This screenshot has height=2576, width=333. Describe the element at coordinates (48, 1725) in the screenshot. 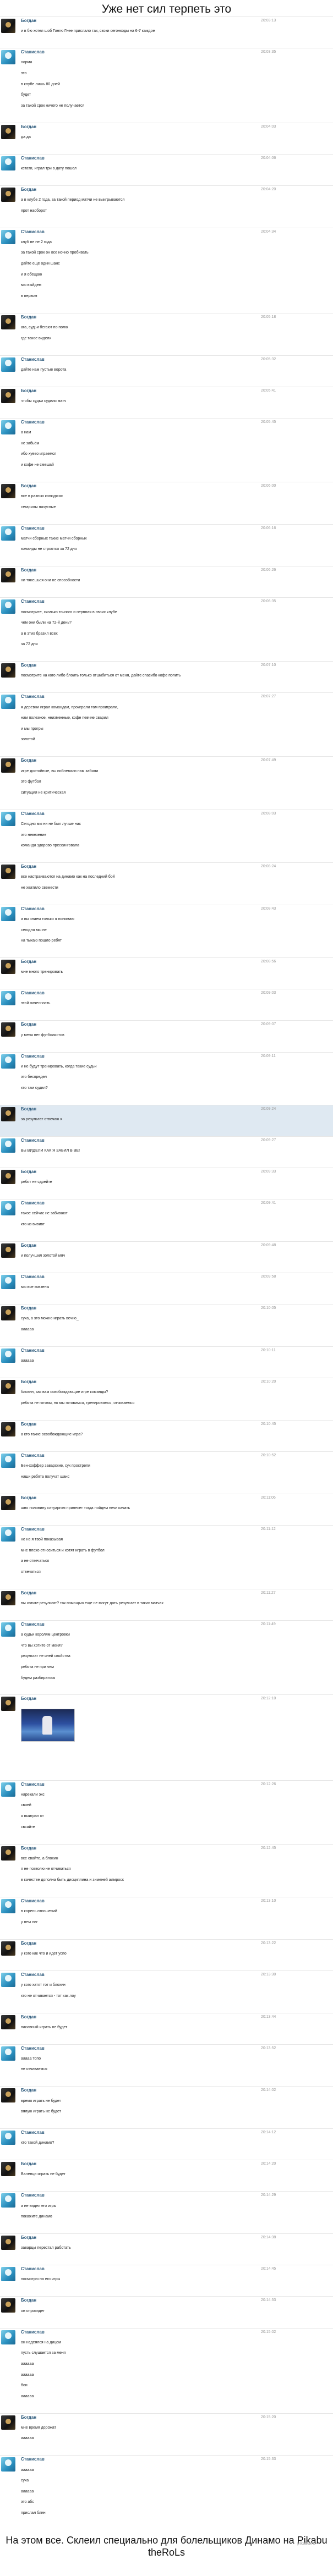

I see `attached-photo` at that location.